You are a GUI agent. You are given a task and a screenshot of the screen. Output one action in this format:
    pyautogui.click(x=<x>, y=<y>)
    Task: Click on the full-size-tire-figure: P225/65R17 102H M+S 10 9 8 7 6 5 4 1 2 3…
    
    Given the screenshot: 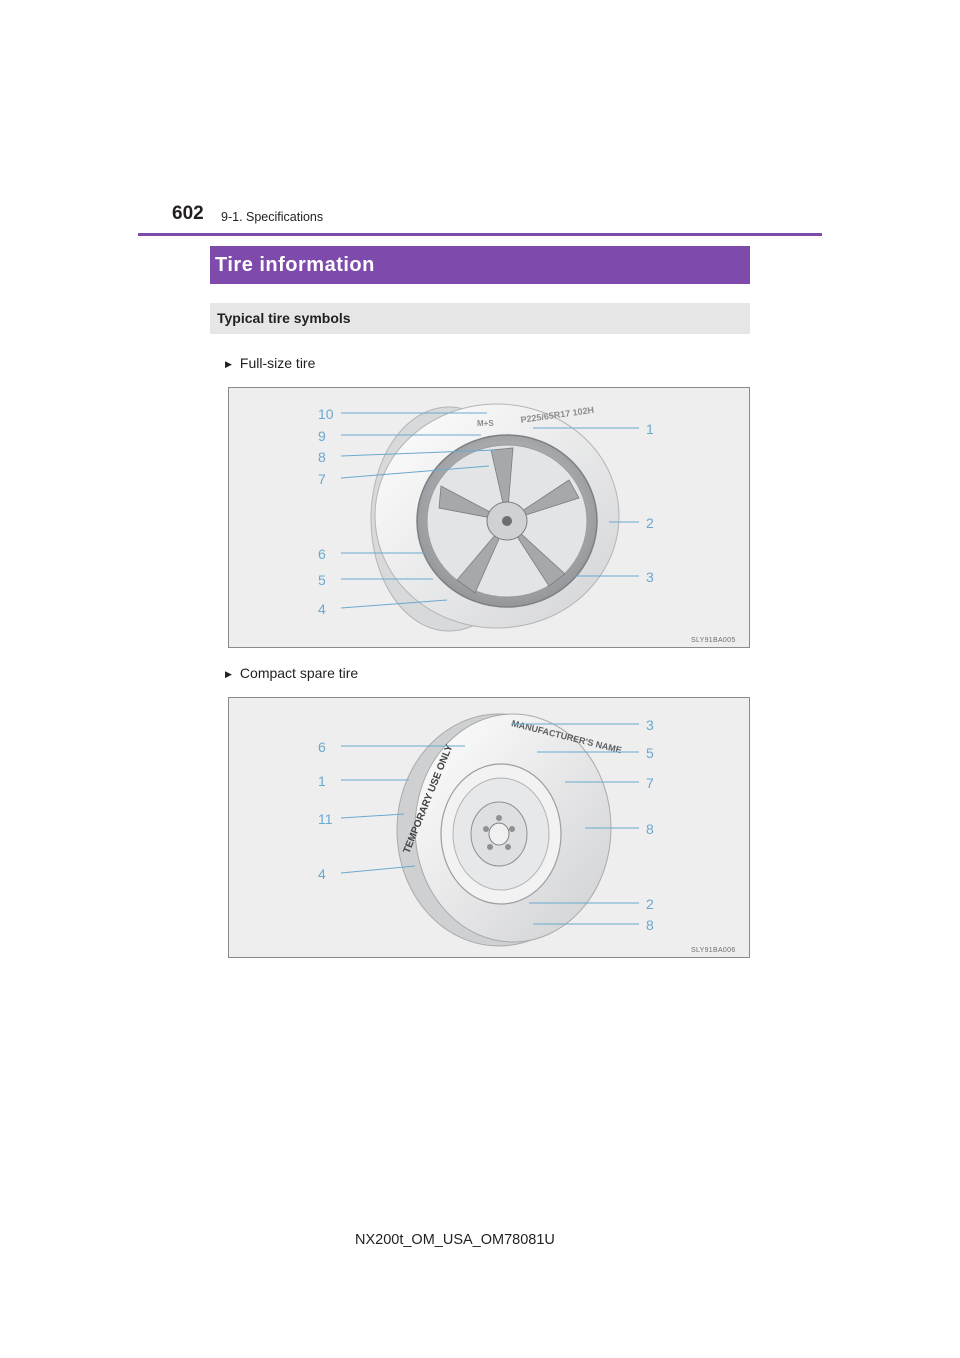 What is the action you would take?
    pyautogui.click(x=489, y=517)
    